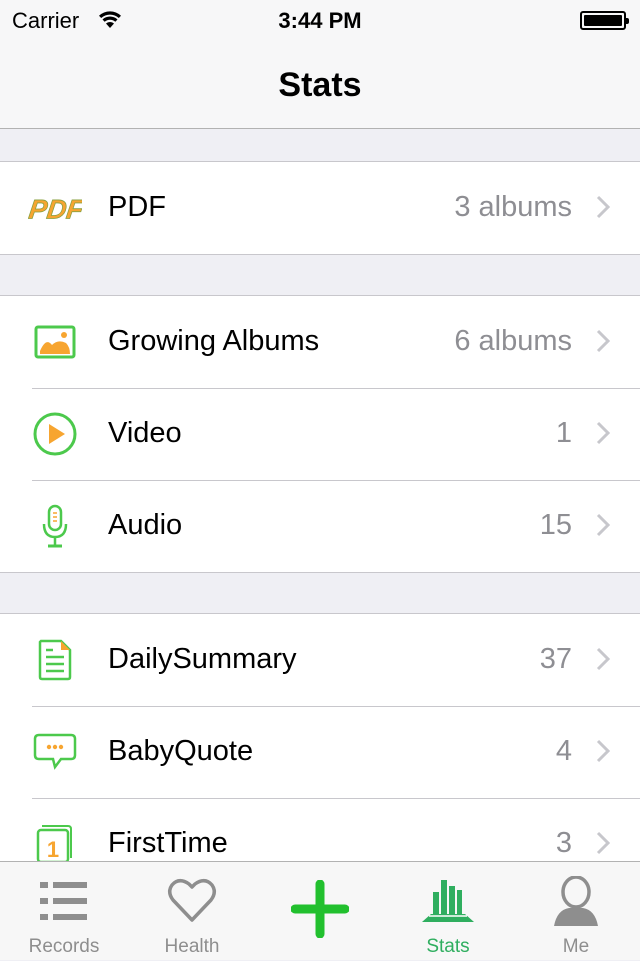  Describe the element at coordinates (448, 901) in the screenshot. I see `bar-chart-icon` at that location.